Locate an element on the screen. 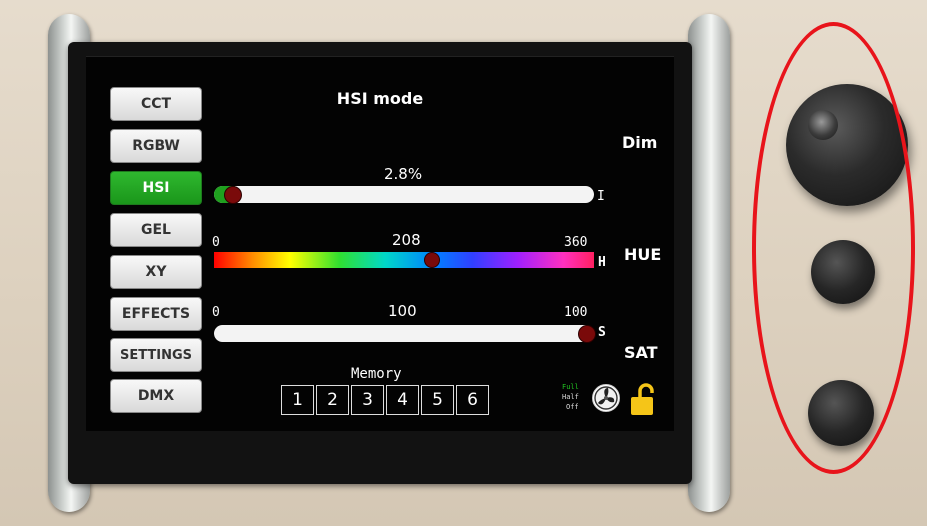 The image size is (927, 526). sidebar-item-label: HSI is located at coordinates (156, 188).